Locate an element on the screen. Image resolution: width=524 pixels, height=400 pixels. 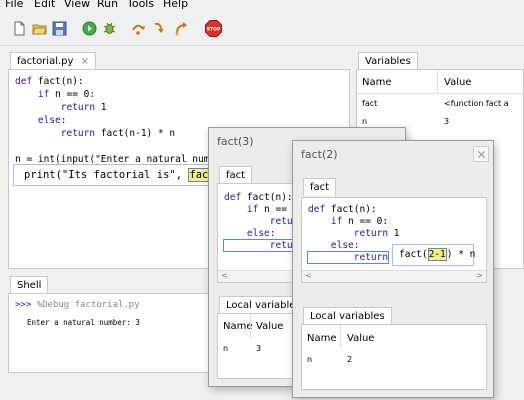
locals-pane: Name Value n 2 is located at coordinates (394, 357).